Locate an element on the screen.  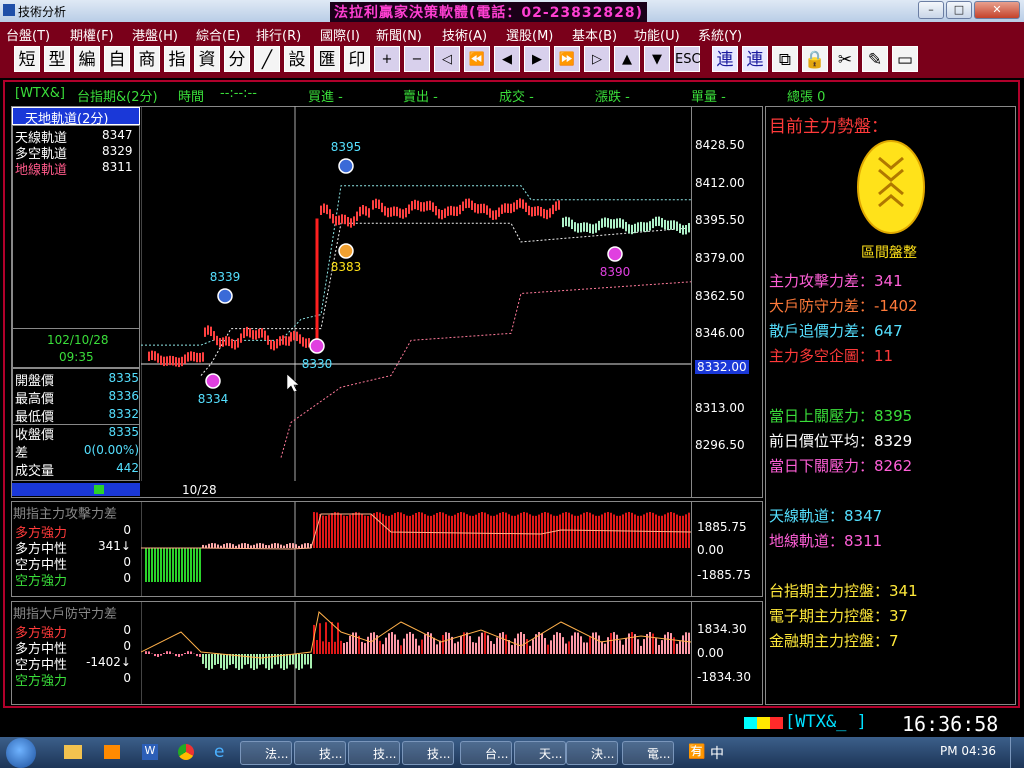
defense-chart is located at coordinates (416, 653).